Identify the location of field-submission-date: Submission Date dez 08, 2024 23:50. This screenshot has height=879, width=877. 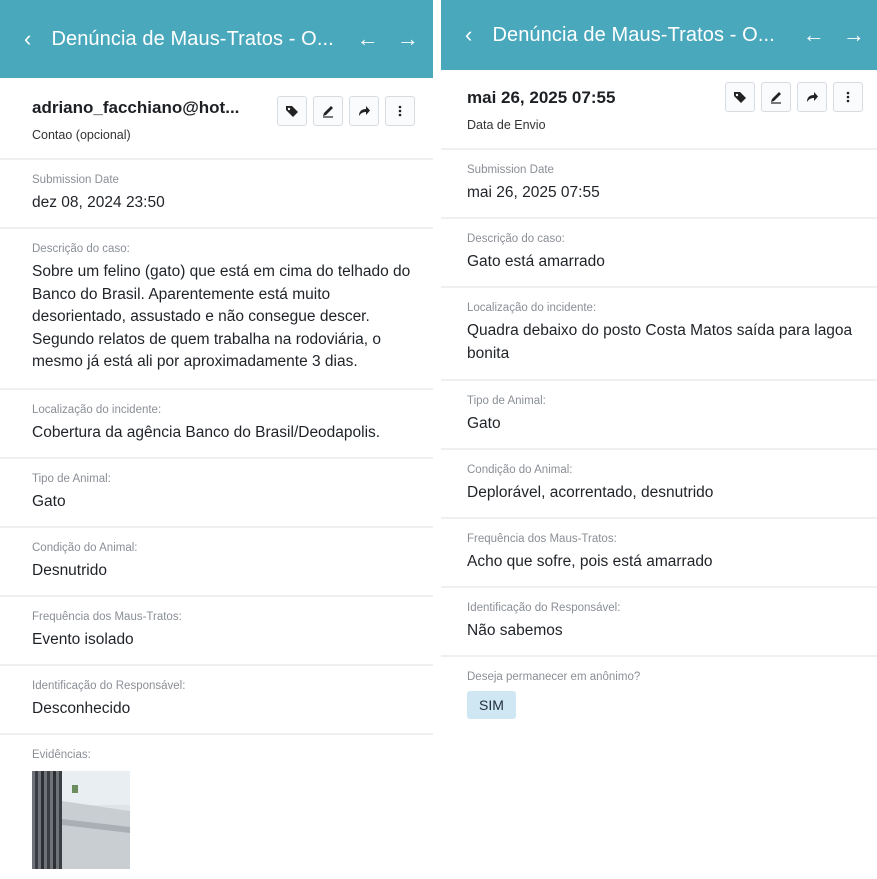
(216, 194).